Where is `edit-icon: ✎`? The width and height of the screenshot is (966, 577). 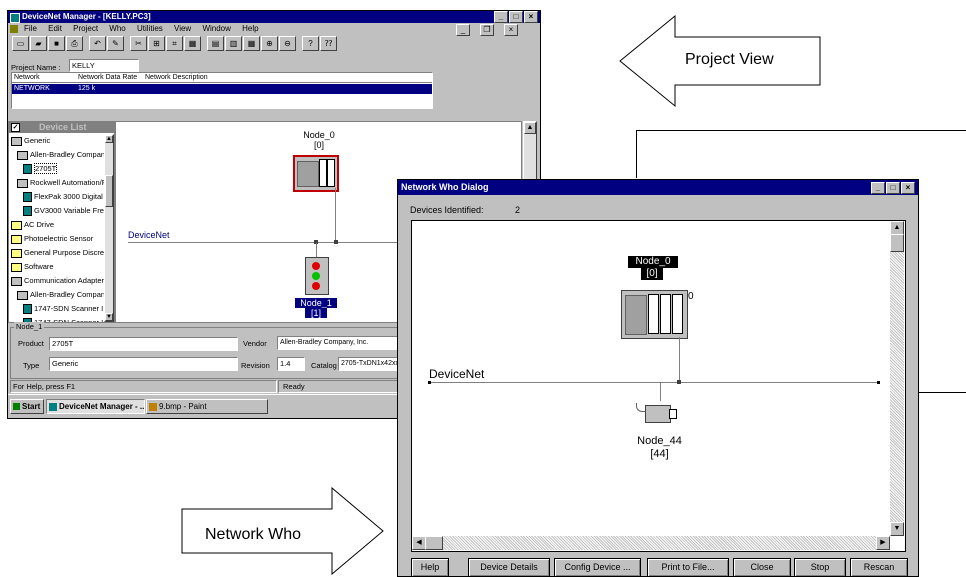 edit-icon: ✎ is located at coordinates (115, 43).